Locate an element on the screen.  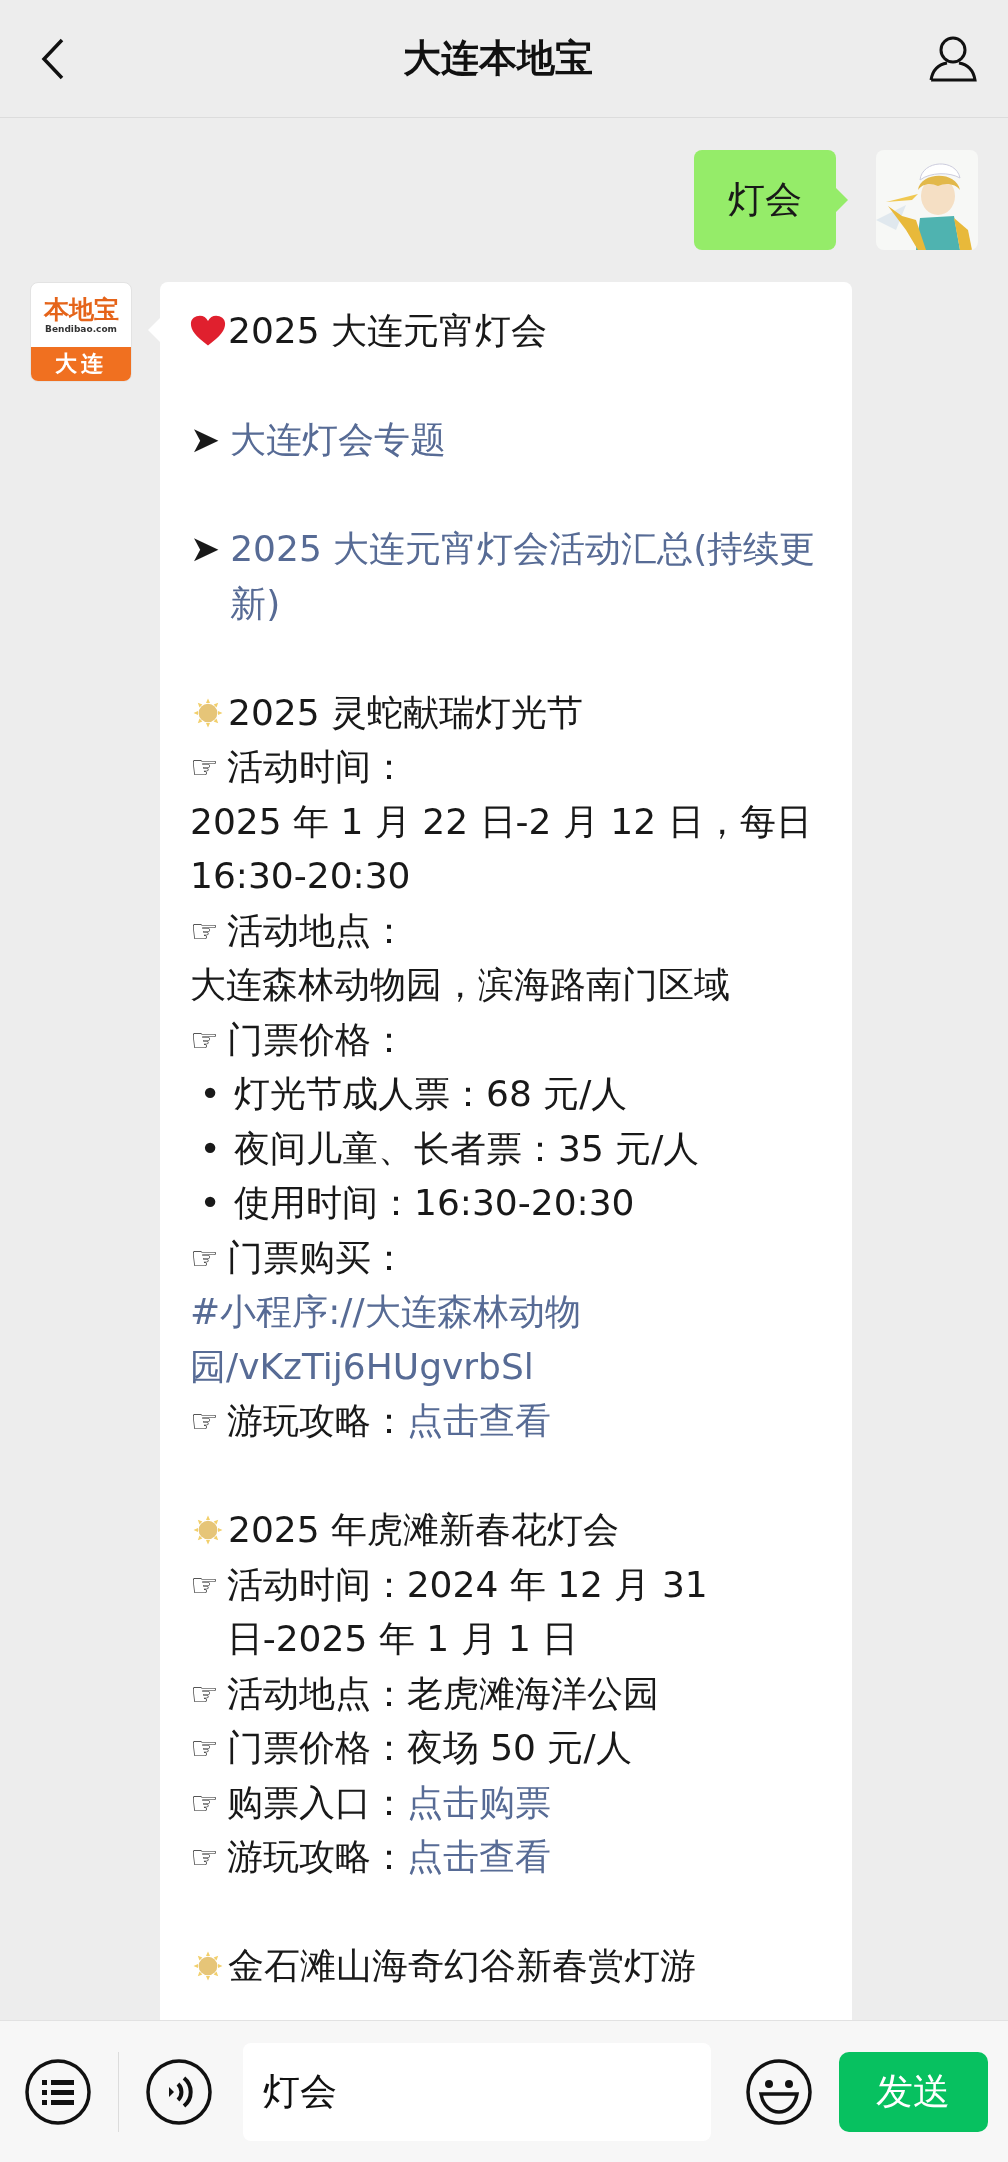
chat-title: 大连本地宝 is located at coordinates (498, 58).